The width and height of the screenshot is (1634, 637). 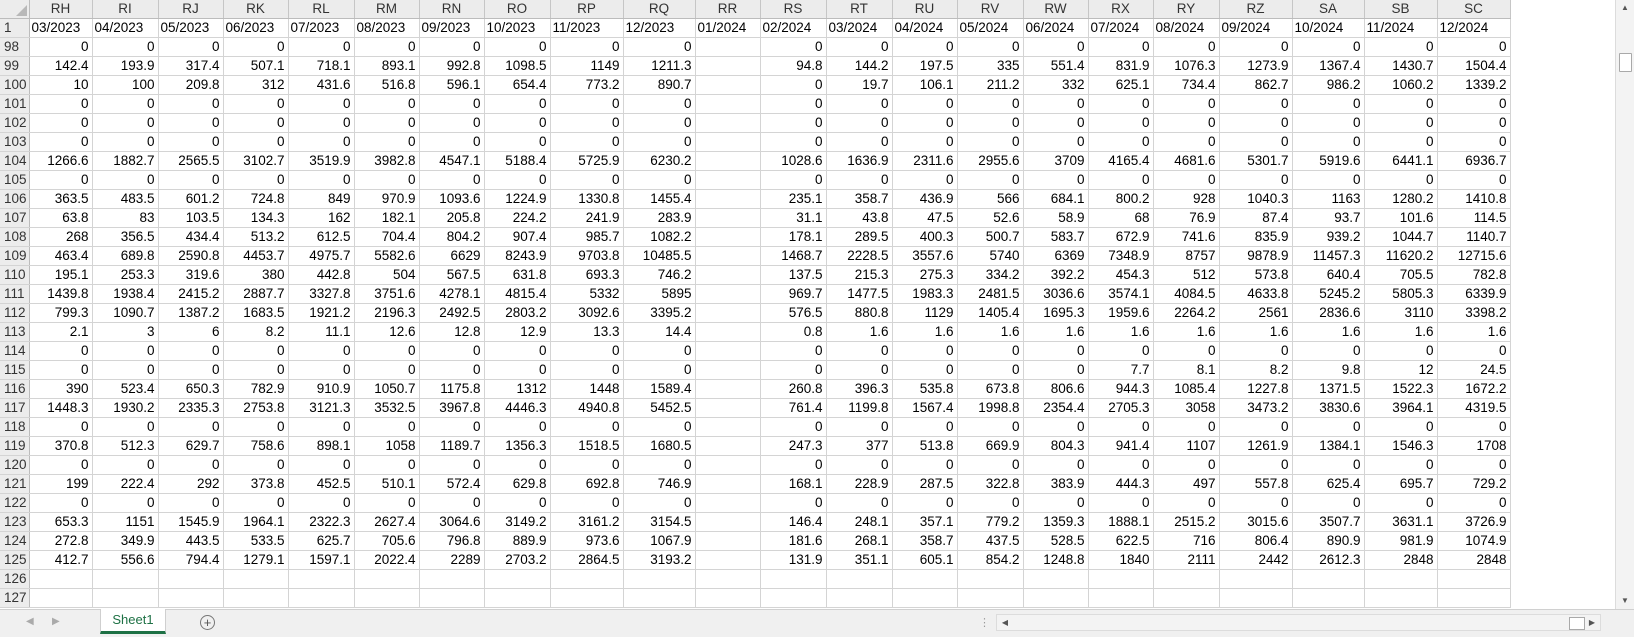 What do you see at coordinates (1474, 389) in the screenshot?
I see `cell: 1672.2` at bounding box center [1474, 389].